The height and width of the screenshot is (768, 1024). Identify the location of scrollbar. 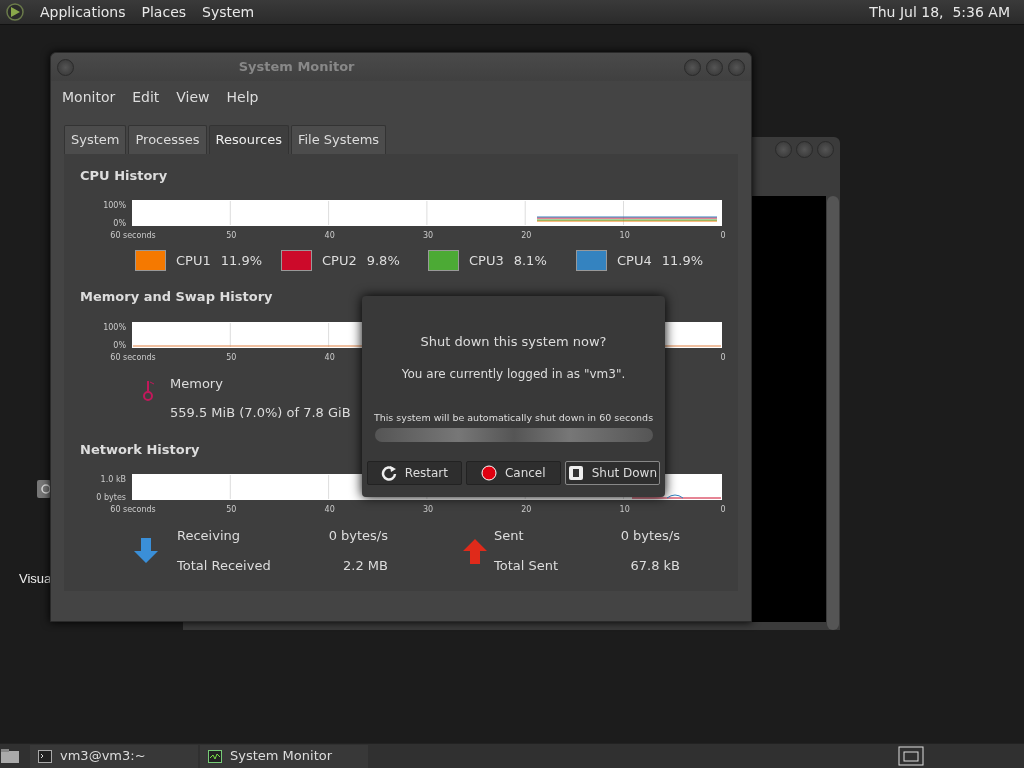
(833, 413).